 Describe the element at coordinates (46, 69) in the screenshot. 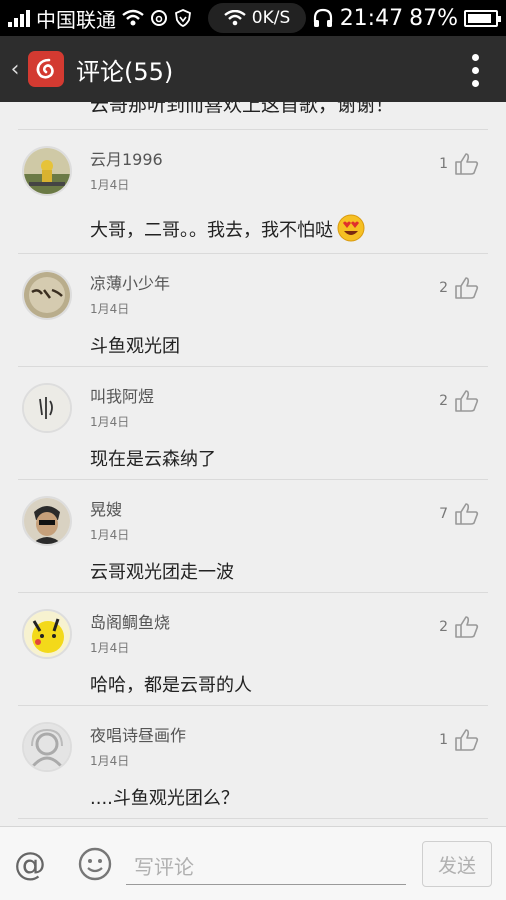

I see `netease-music-logo` at that location.